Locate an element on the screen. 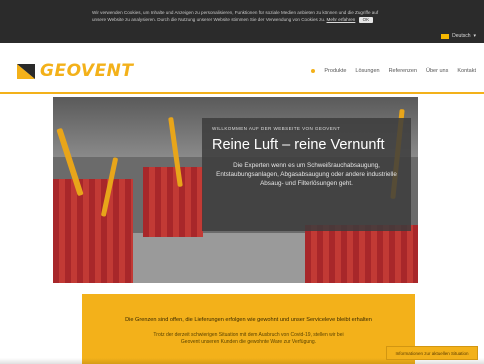 This screenshot has width=484, height=364. logo-text: GEOVENT is located at coordinates (87, 71).